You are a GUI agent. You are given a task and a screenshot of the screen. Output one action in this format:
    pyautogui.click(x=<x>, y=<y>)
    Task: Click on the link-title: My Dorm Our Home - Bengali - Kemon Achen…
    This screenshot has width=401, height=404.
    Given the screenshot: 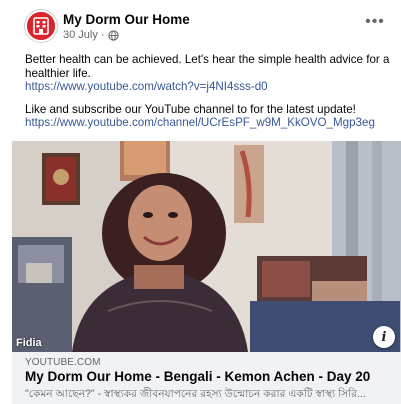 What is the action you would take?
    pyautogui.click(x=197, y=376)
    